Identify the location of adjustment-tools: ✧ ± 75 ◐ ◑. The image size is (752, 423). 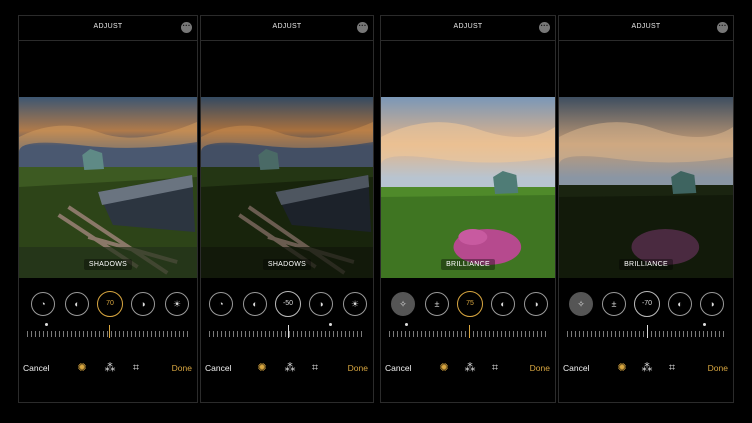
(468, 304).